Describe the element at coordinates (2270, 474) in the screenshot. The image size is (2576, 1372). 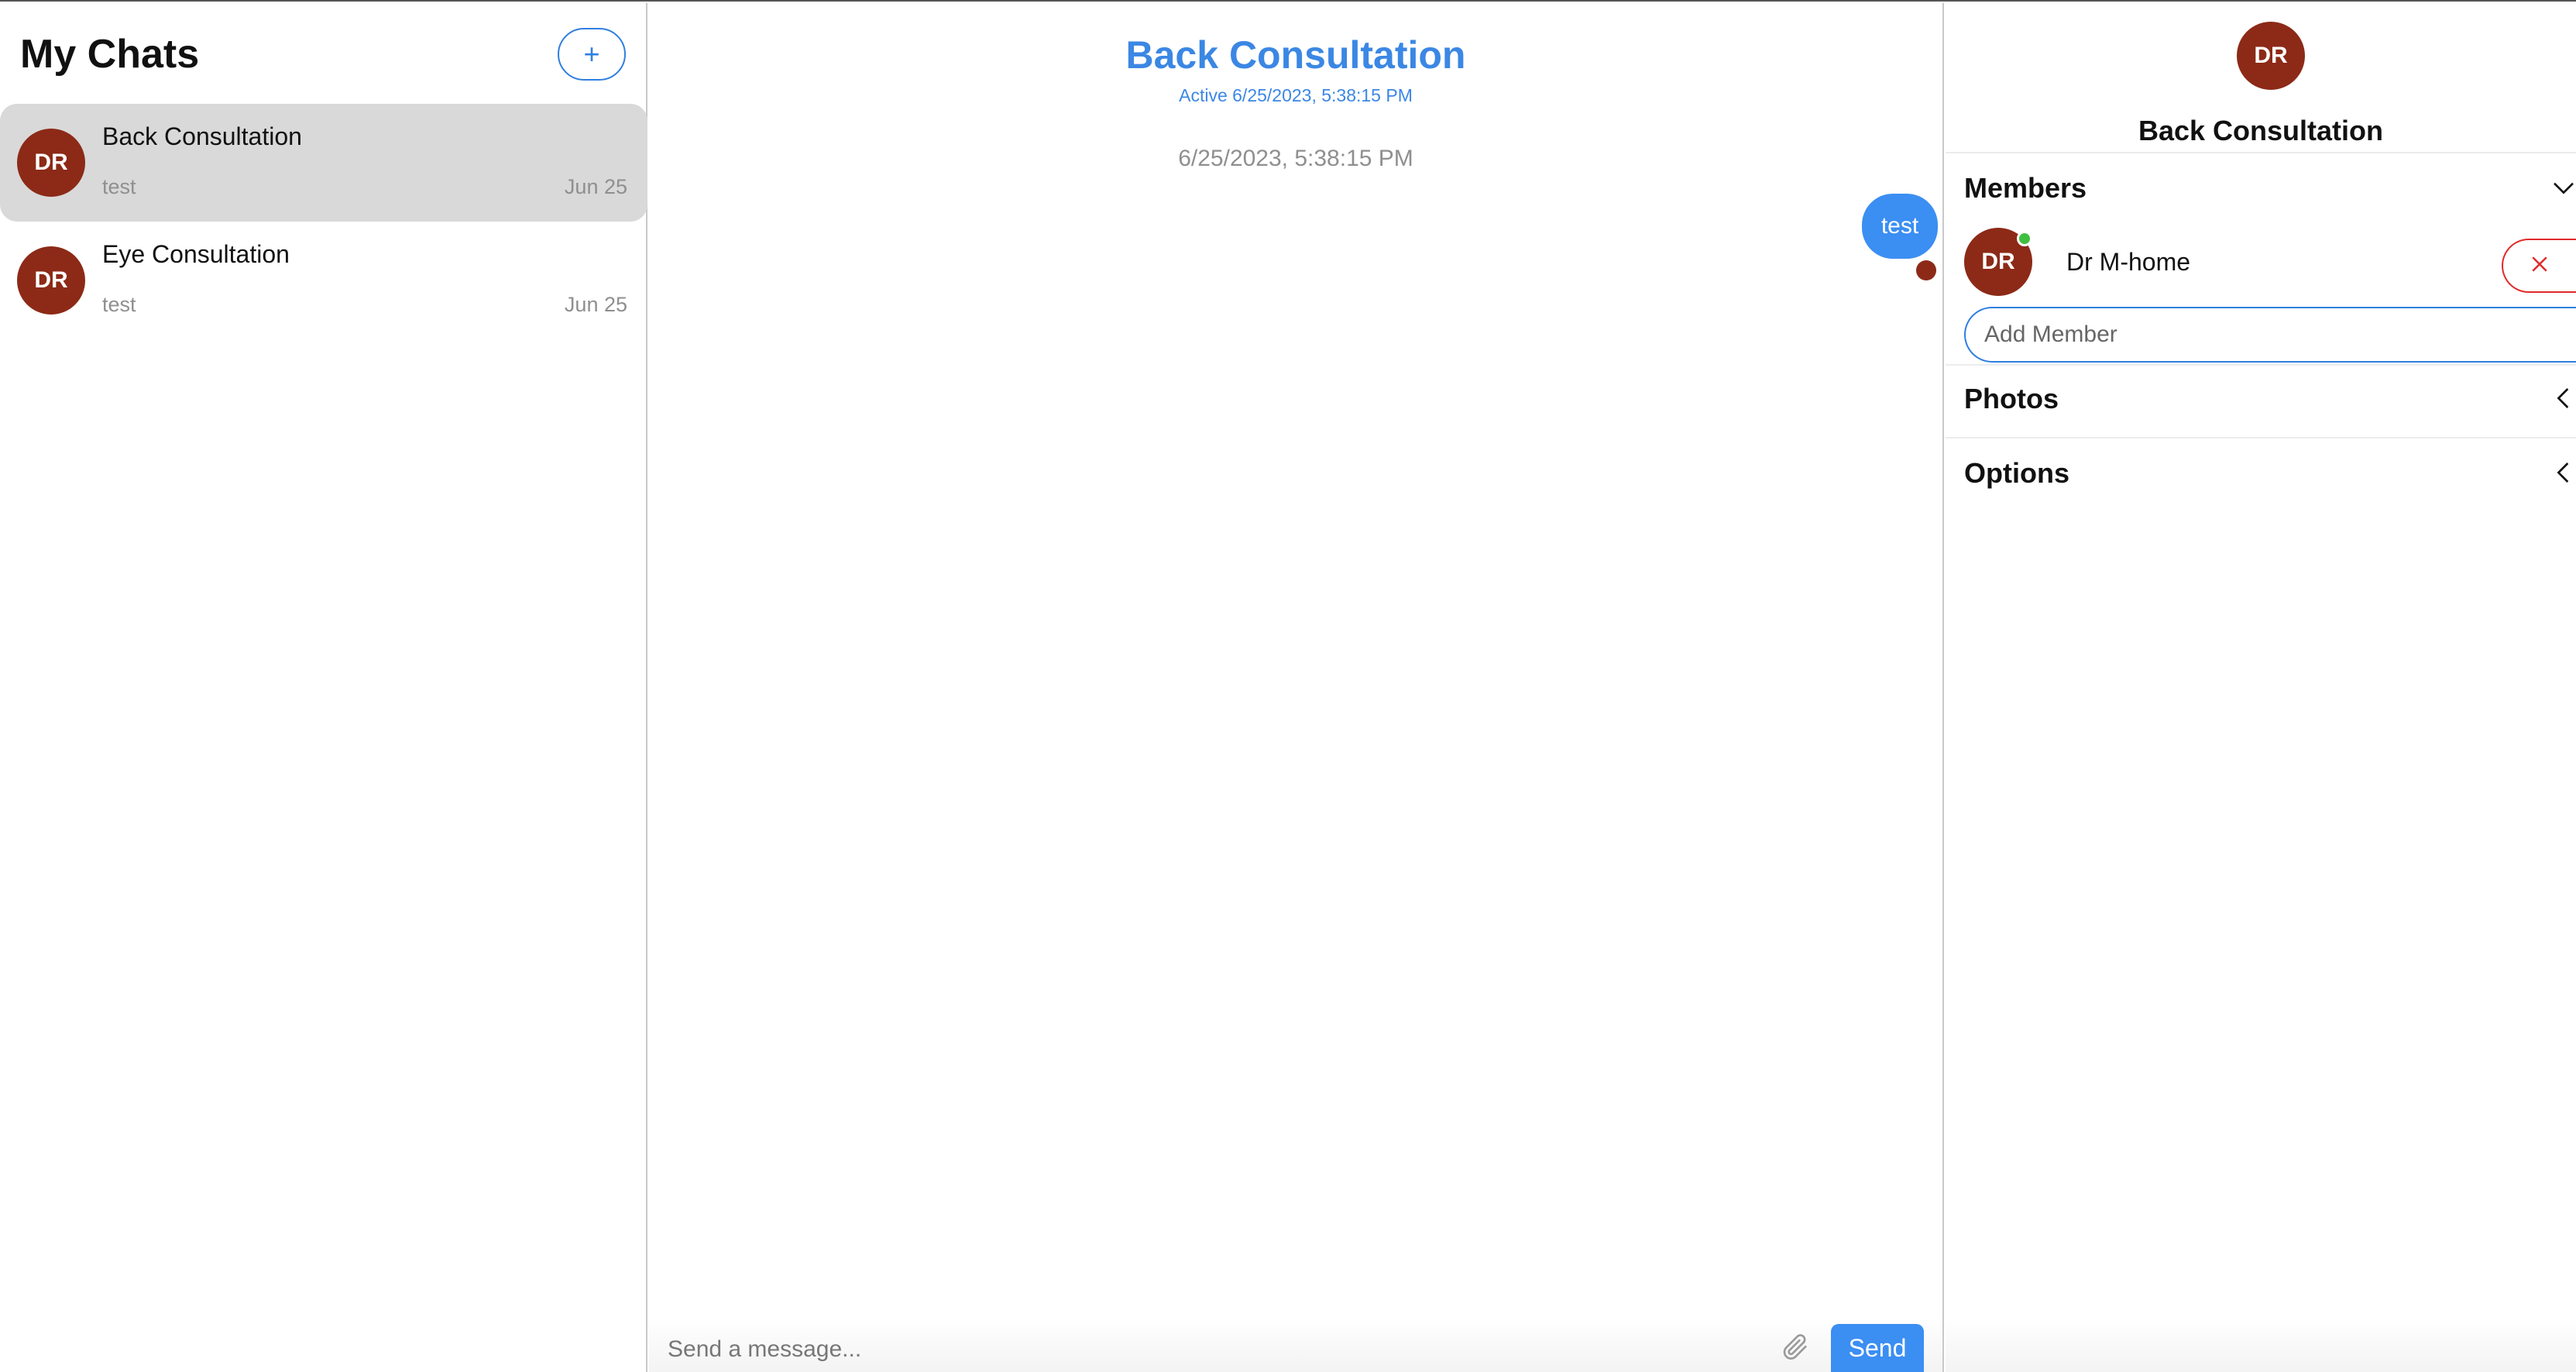
I see `options-section-header: Options` at that location.